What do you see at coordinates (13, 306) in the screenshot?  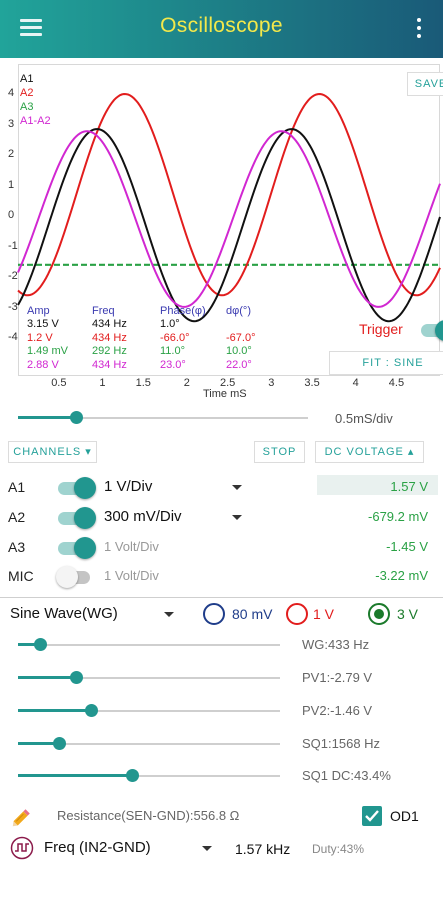 I see `y-tick-label: -3` at bounding box center [13, 306].